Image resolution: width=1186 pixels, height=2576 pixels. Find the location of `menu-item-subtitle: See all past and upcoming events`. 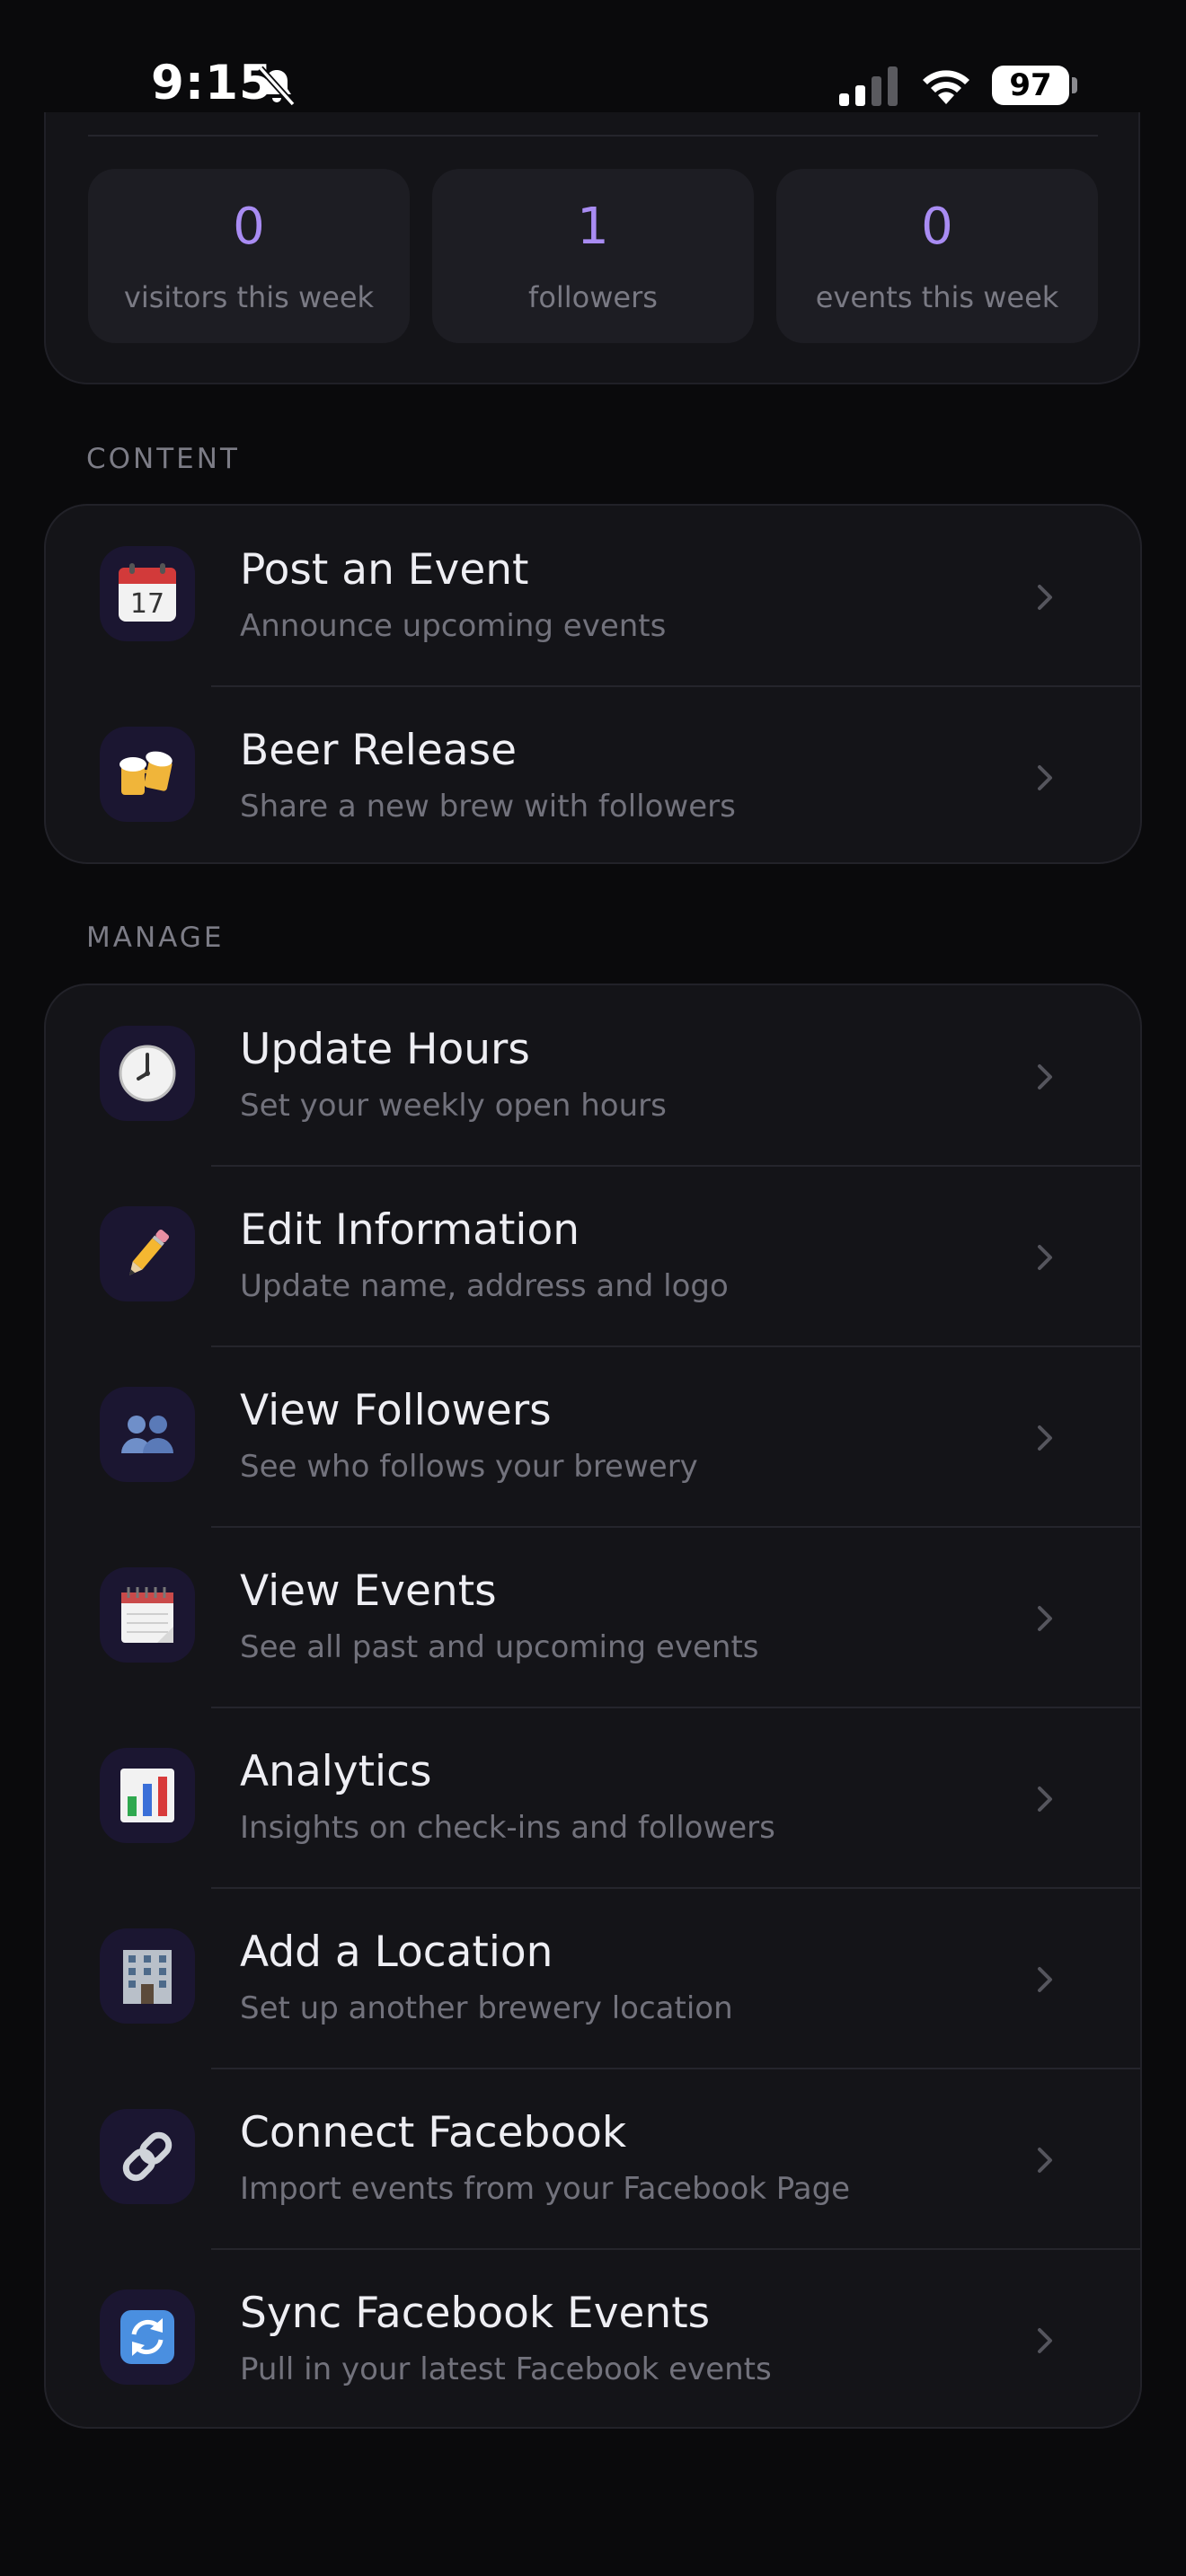

menu-item-subtitle: See all past and upcoming events is located at coordinates (499, 1647).